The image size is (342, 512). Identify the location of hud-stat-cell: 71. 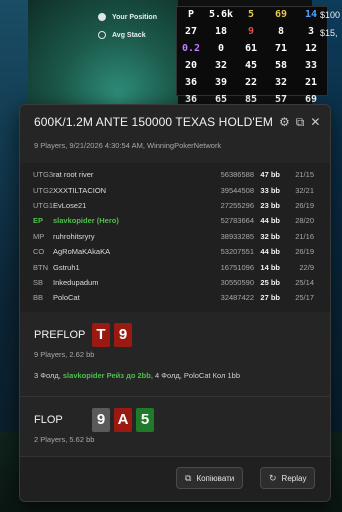
(281, 48).